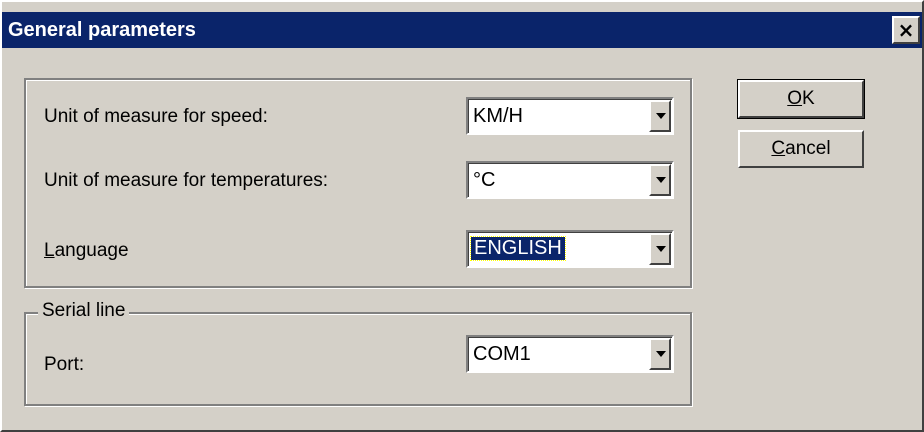 The image size is (924, 432). What do you see at coordinates (795, 98) in the screenshot?
I see `ok-mnemonic: O` at bounding box center [795, 98].